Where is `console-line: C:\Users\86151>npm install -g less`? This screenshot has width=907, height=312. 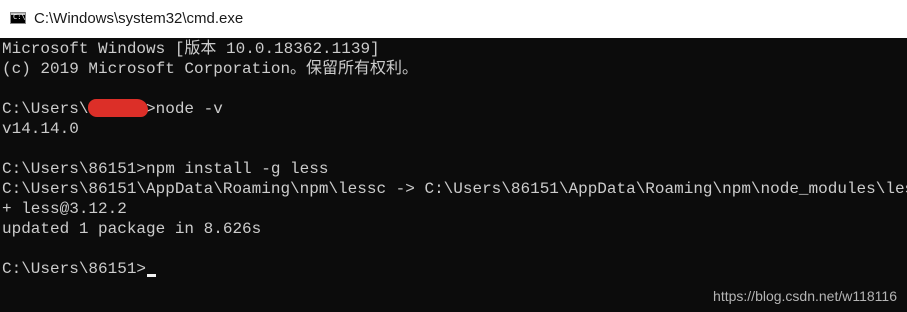
console-line: C:\Users\86151>npm install -g less is located at coordinates (165, 169).